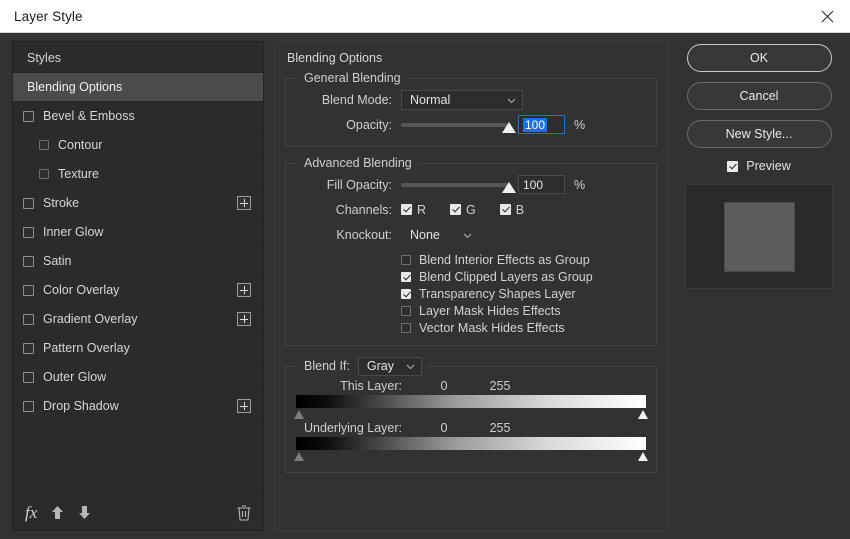  Describe the element at coordinates (244, 512) in the screenshot. I see `trash-icon` at that location.